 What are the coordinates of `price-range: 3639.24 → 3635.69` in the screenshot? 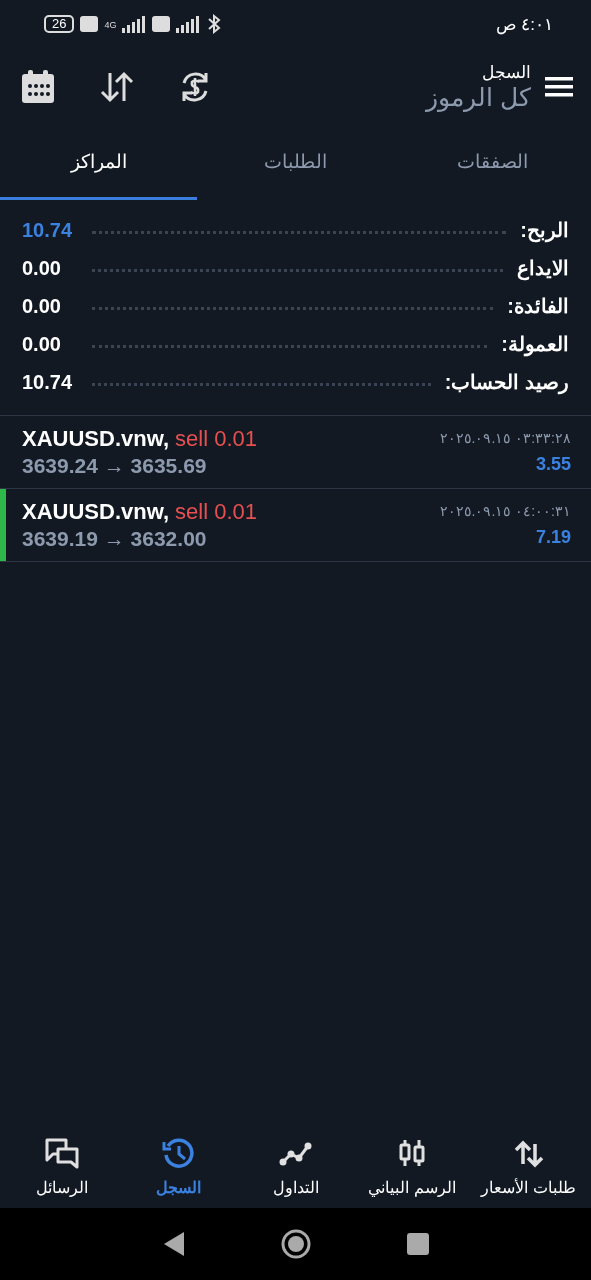 It's located at (115, 466).